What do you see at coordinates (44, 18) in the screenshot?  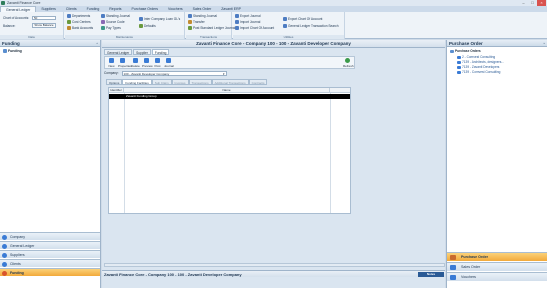 I see `chart-of-accounts-field: 50` at bounding box center [44, 18].